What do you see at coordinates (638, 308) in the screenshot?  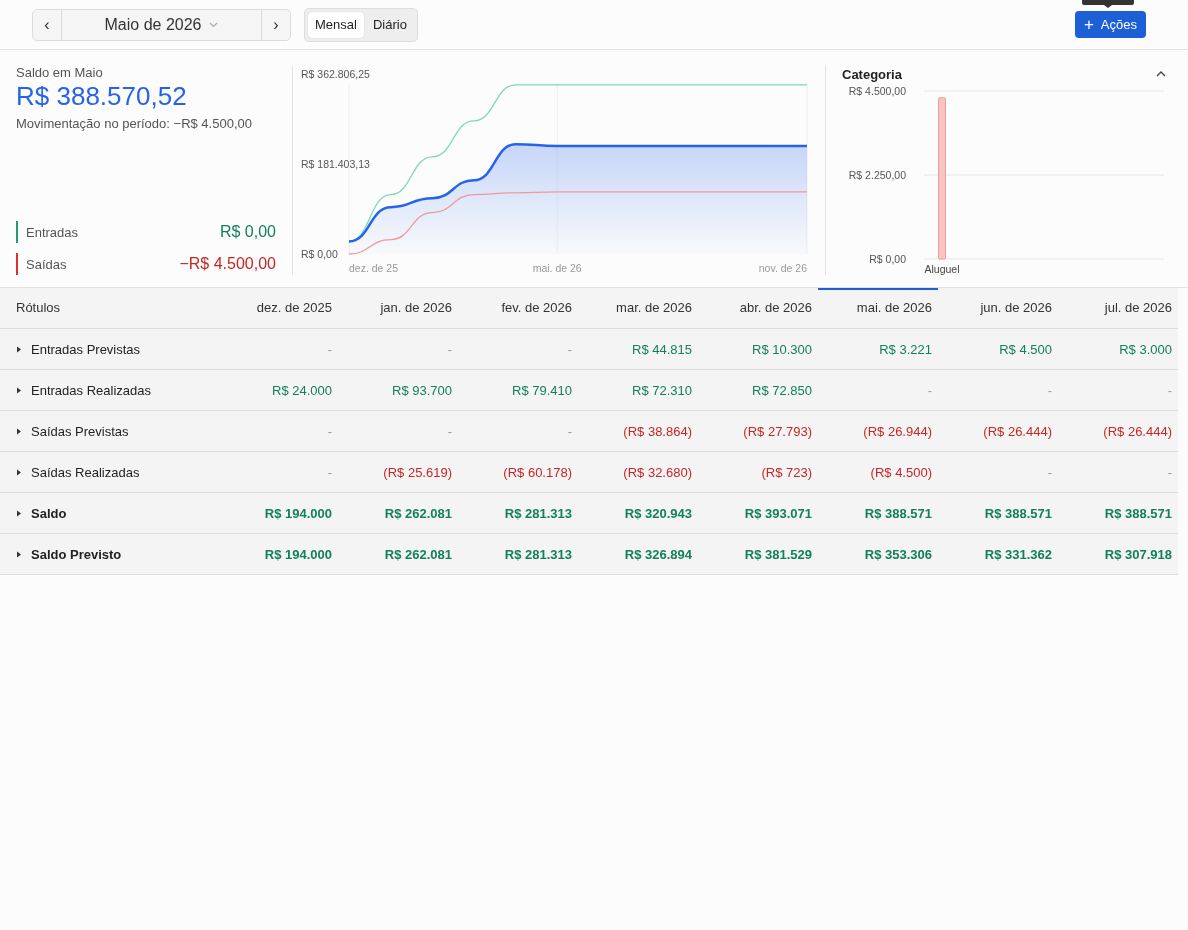 I see `column-header: mar. de 2026` at bounding box center [638, 308].